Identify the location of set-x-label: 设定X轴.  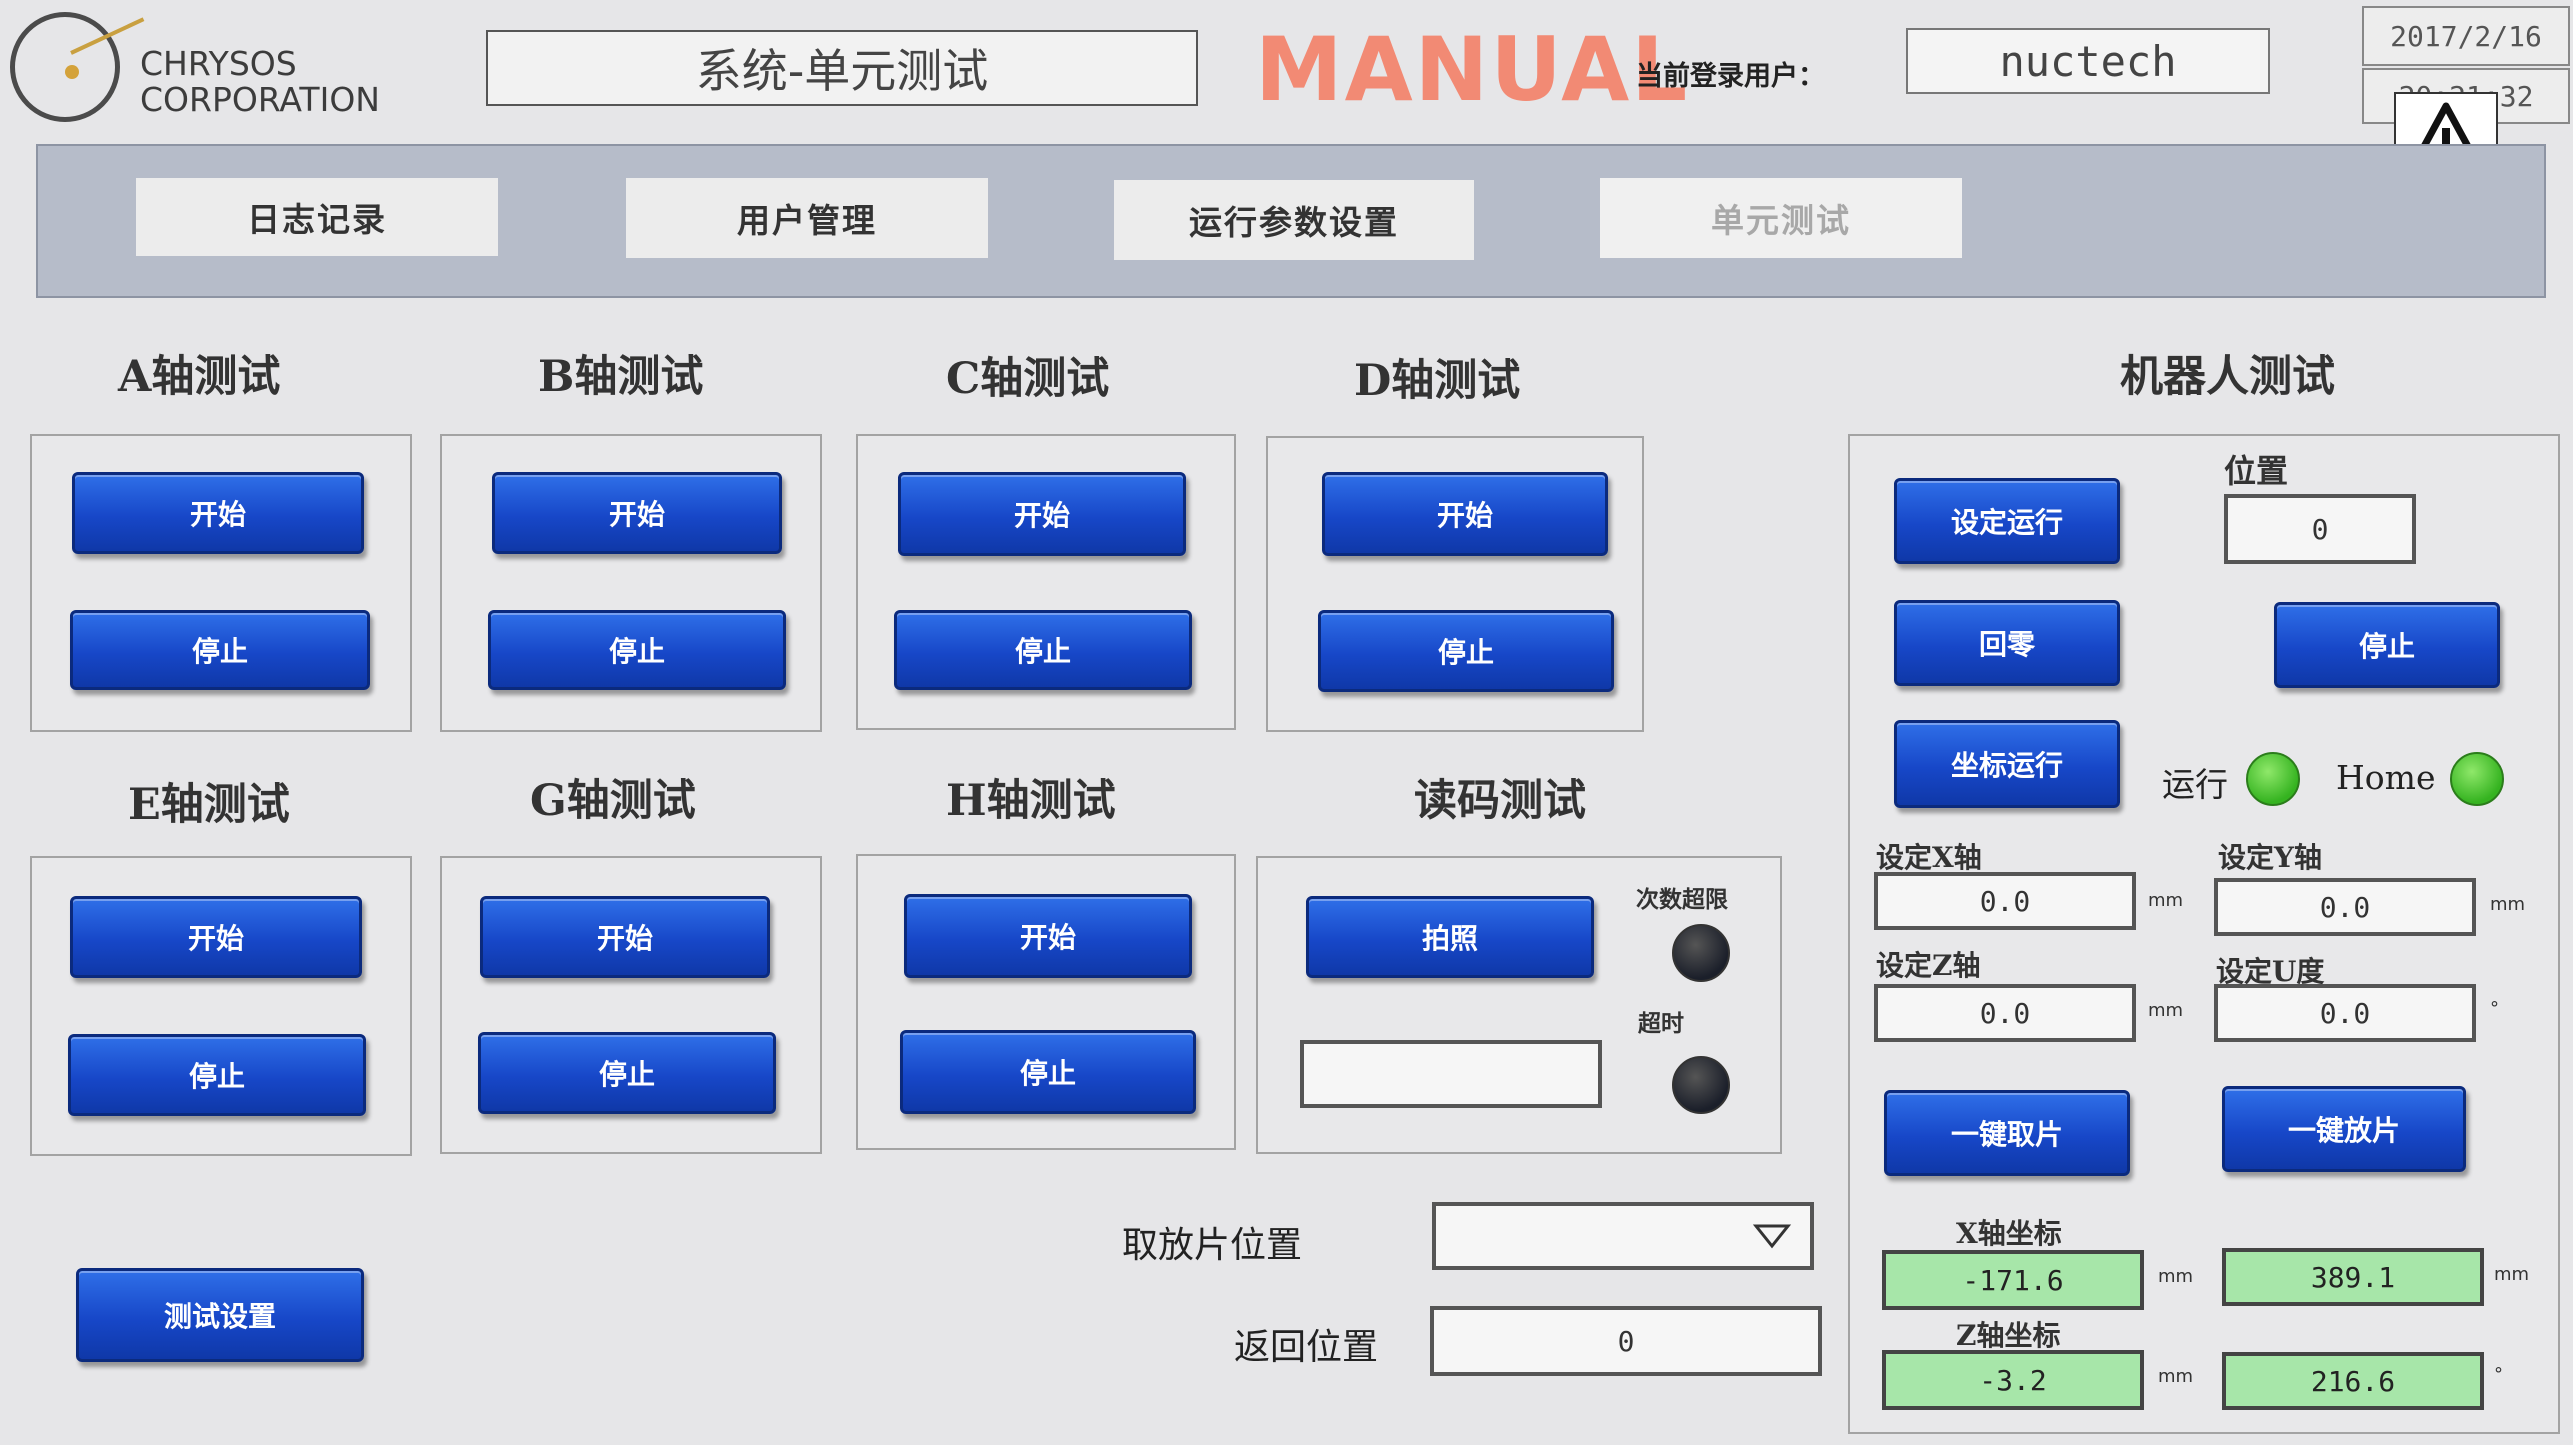
(1929, 857).